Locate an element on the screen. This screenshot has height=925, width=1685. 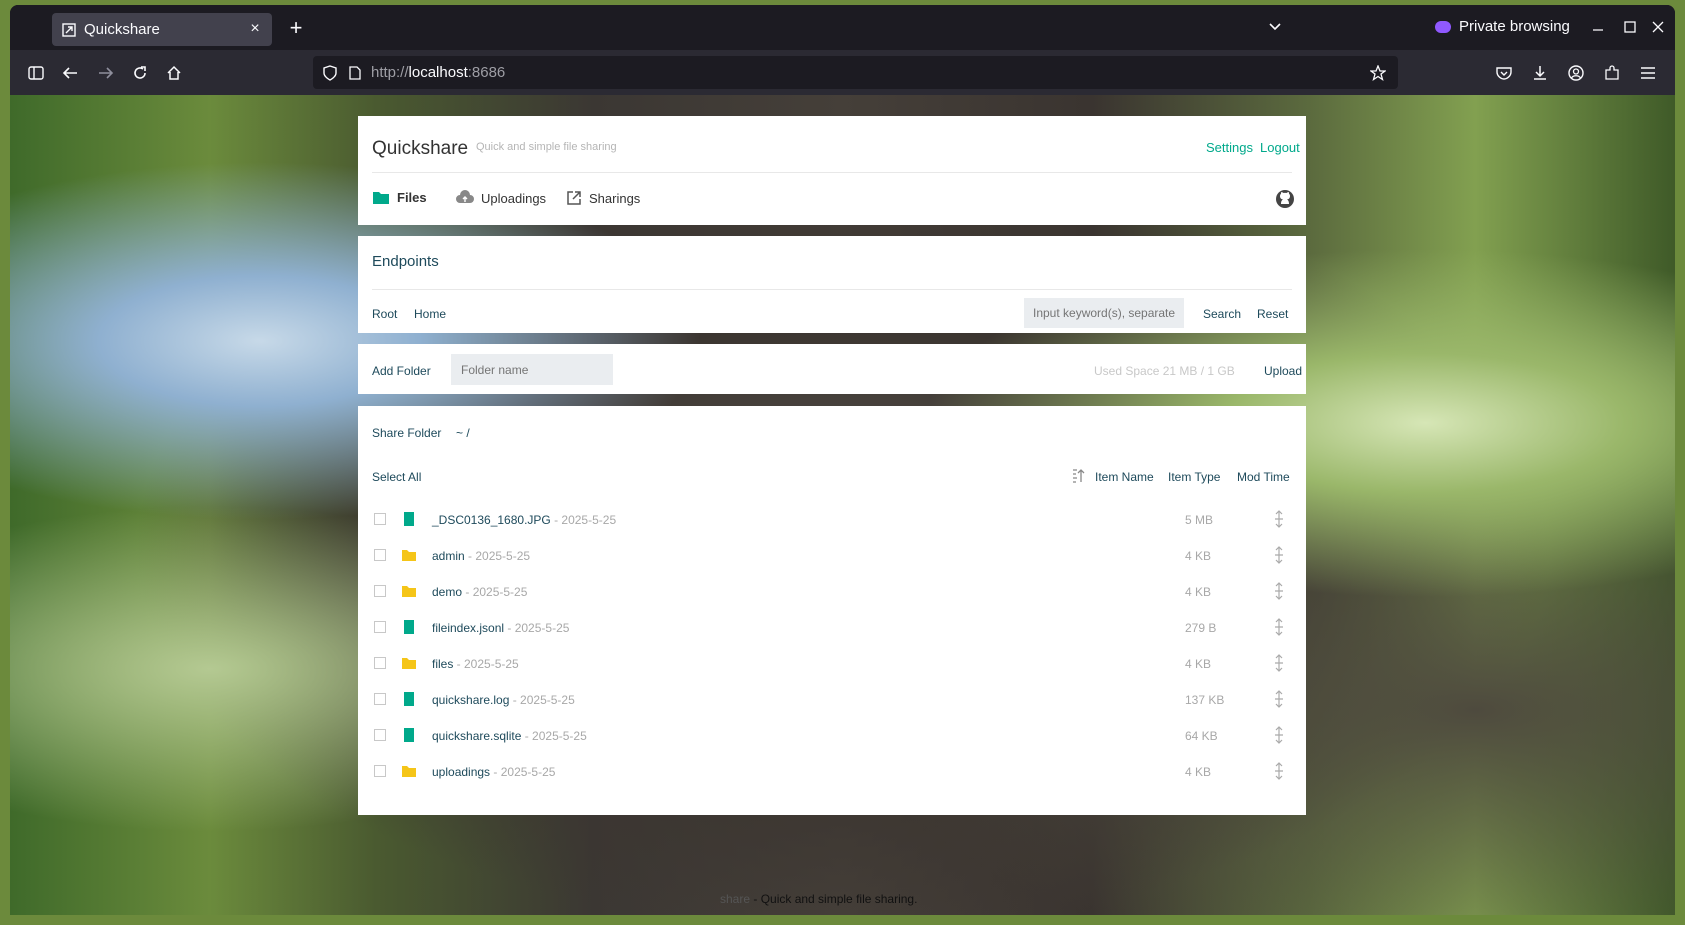
item-name-label: quickshare.log is located at coordinates (470, 700).